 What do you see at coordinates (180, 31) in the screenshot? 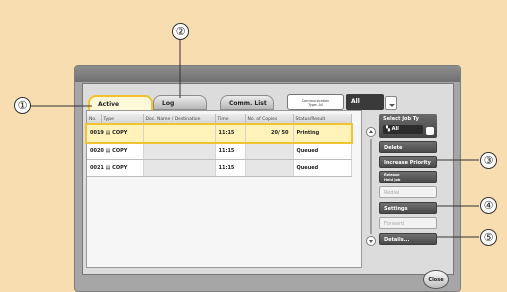
I see `callout-2: ②` at bounding box center [180, 31].